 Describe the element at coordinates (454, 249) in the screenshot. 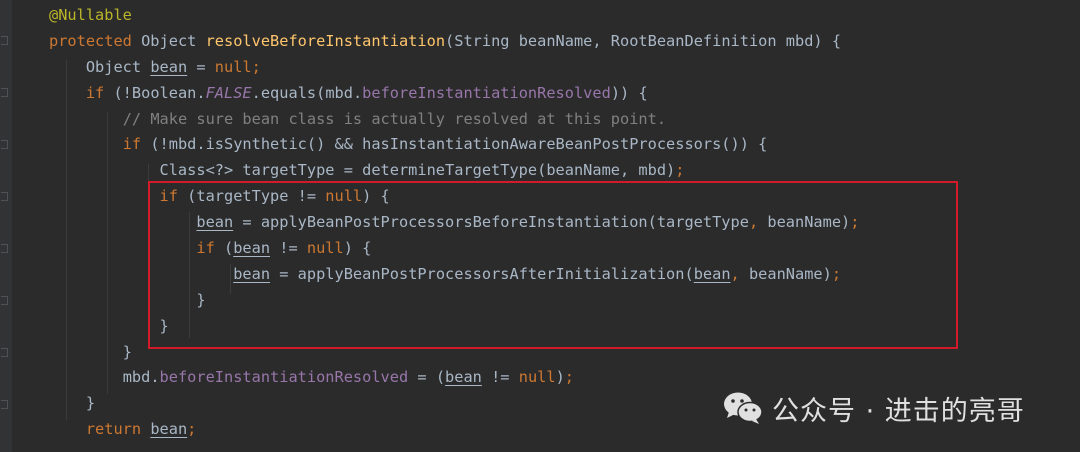

I see `code-line: if (bean != null) {` at that location.